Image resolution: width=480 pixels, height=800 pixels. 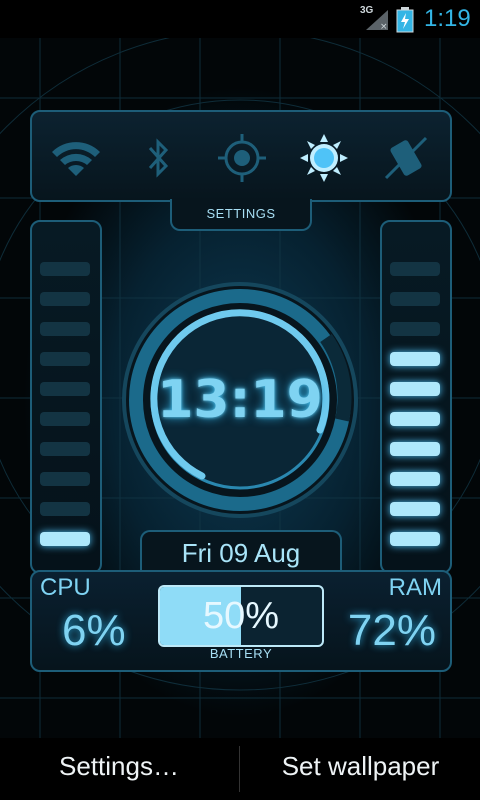 What do you see at coordinates (405, 20) in the screenshot?
I see `battery-charging-icon` at bounding box center [405, 20].